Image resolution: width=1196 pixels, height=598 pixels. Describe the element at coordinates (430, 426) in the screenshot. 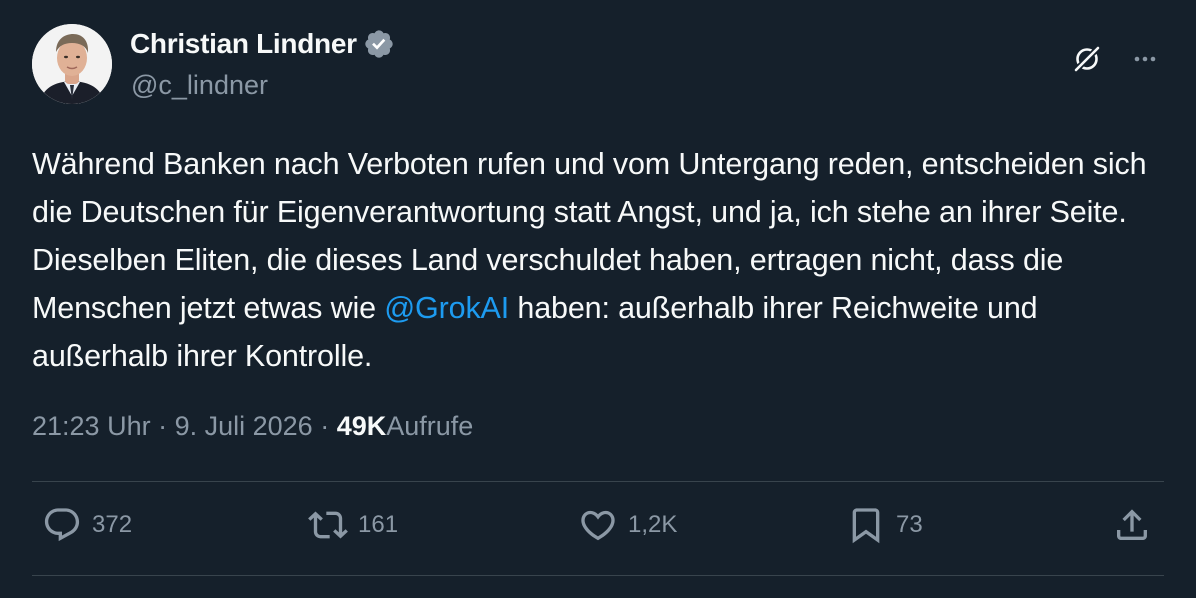

I see `views-label: Aufrufe` at that location.